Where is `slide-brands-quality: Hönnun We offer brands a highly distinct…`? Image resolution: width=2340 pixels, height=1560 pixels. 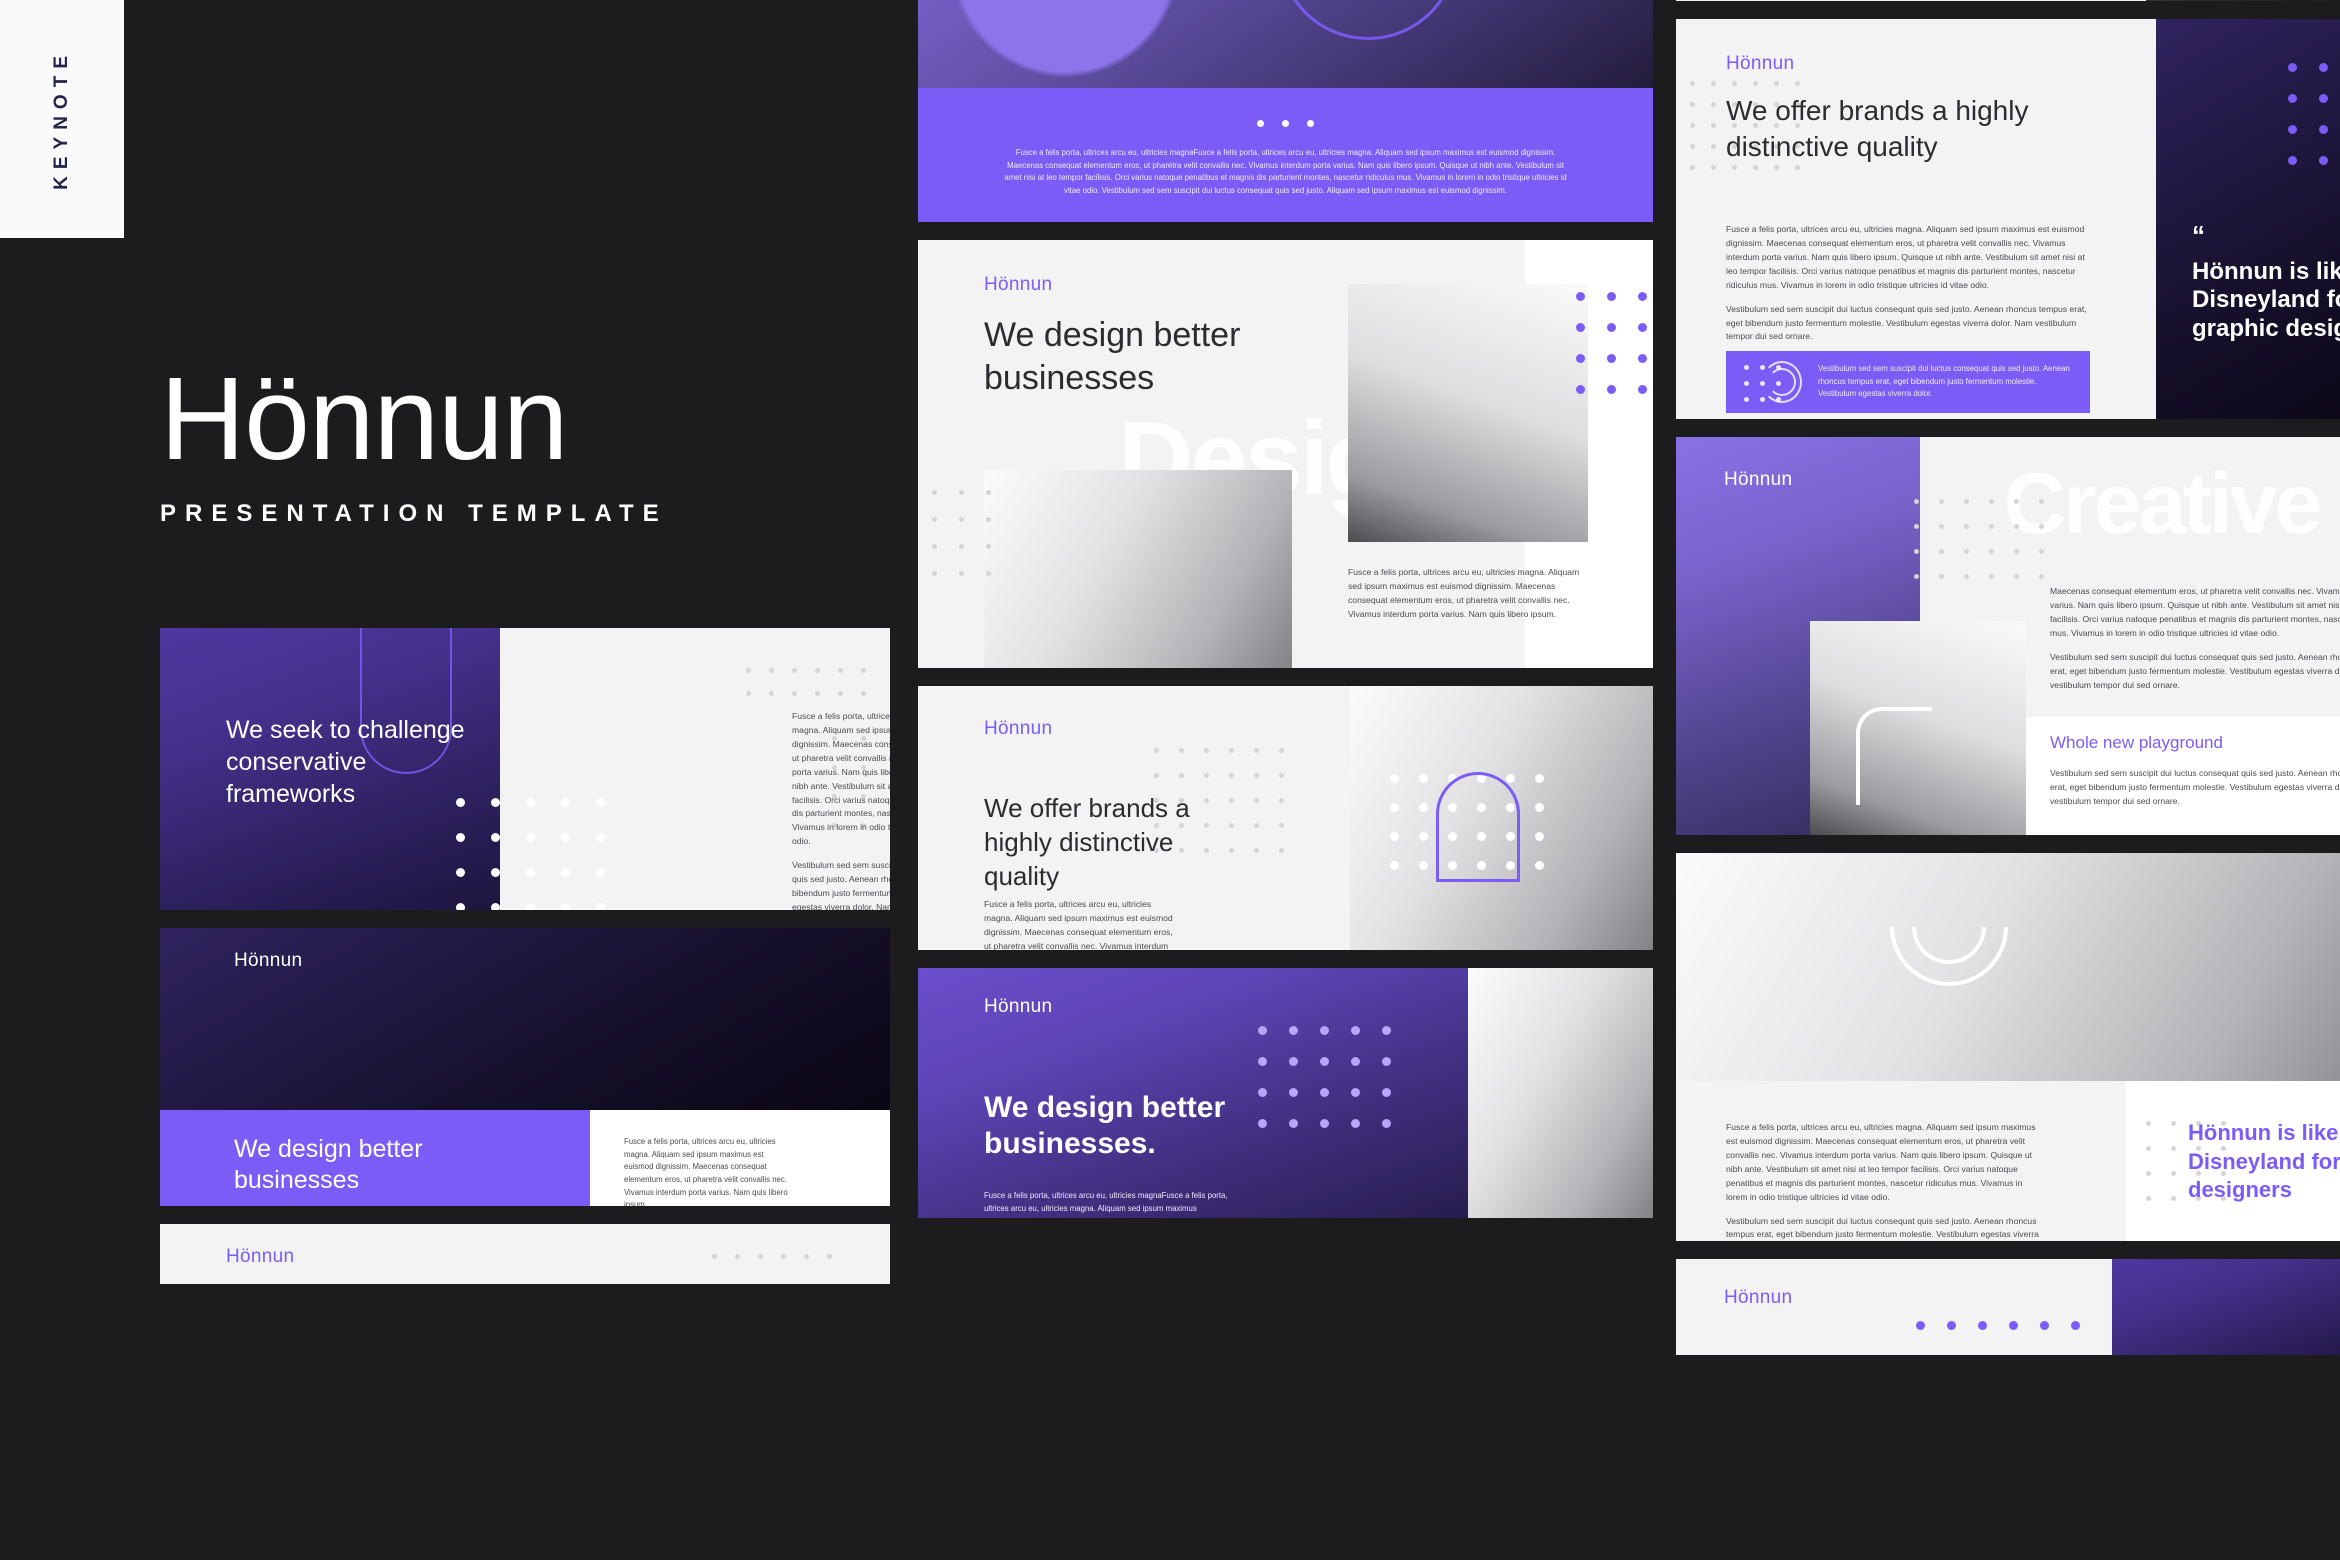 slide-brands-quality: Hönnun We offer brands a highly distinct… is located at coordinates (1285, 818).